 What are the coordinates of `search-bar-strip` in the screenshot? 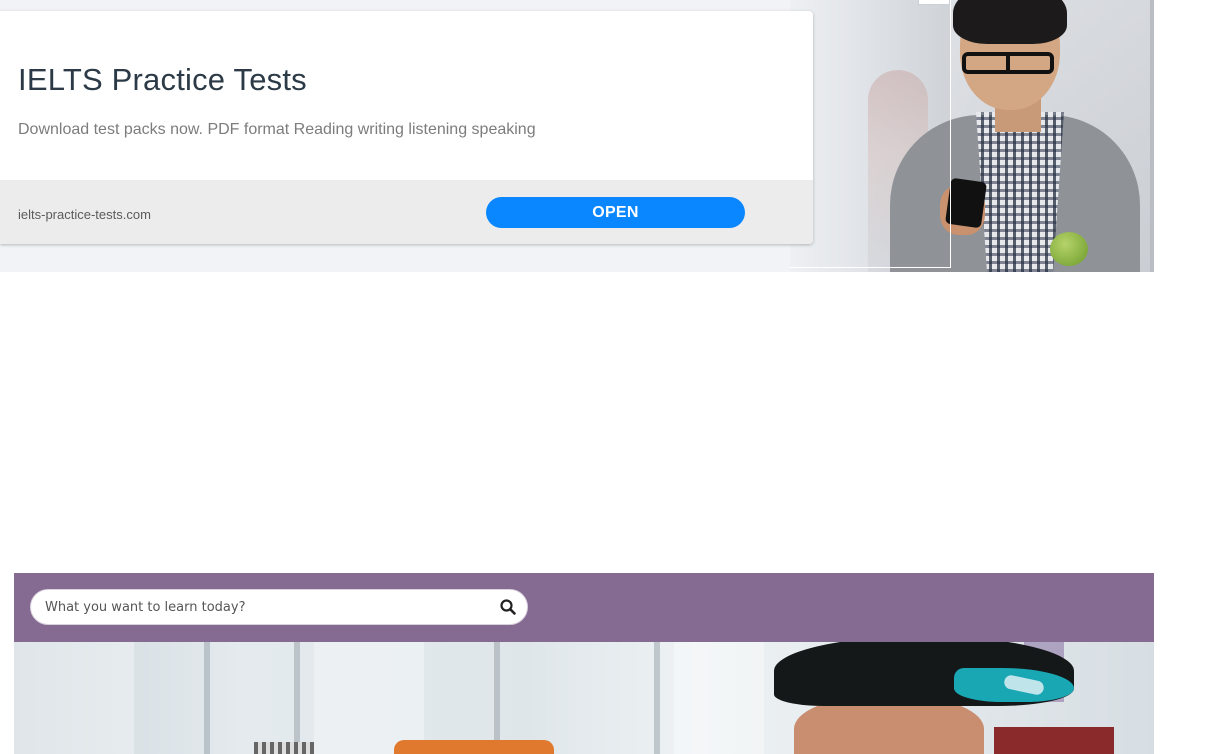 It's located at (584, 607).